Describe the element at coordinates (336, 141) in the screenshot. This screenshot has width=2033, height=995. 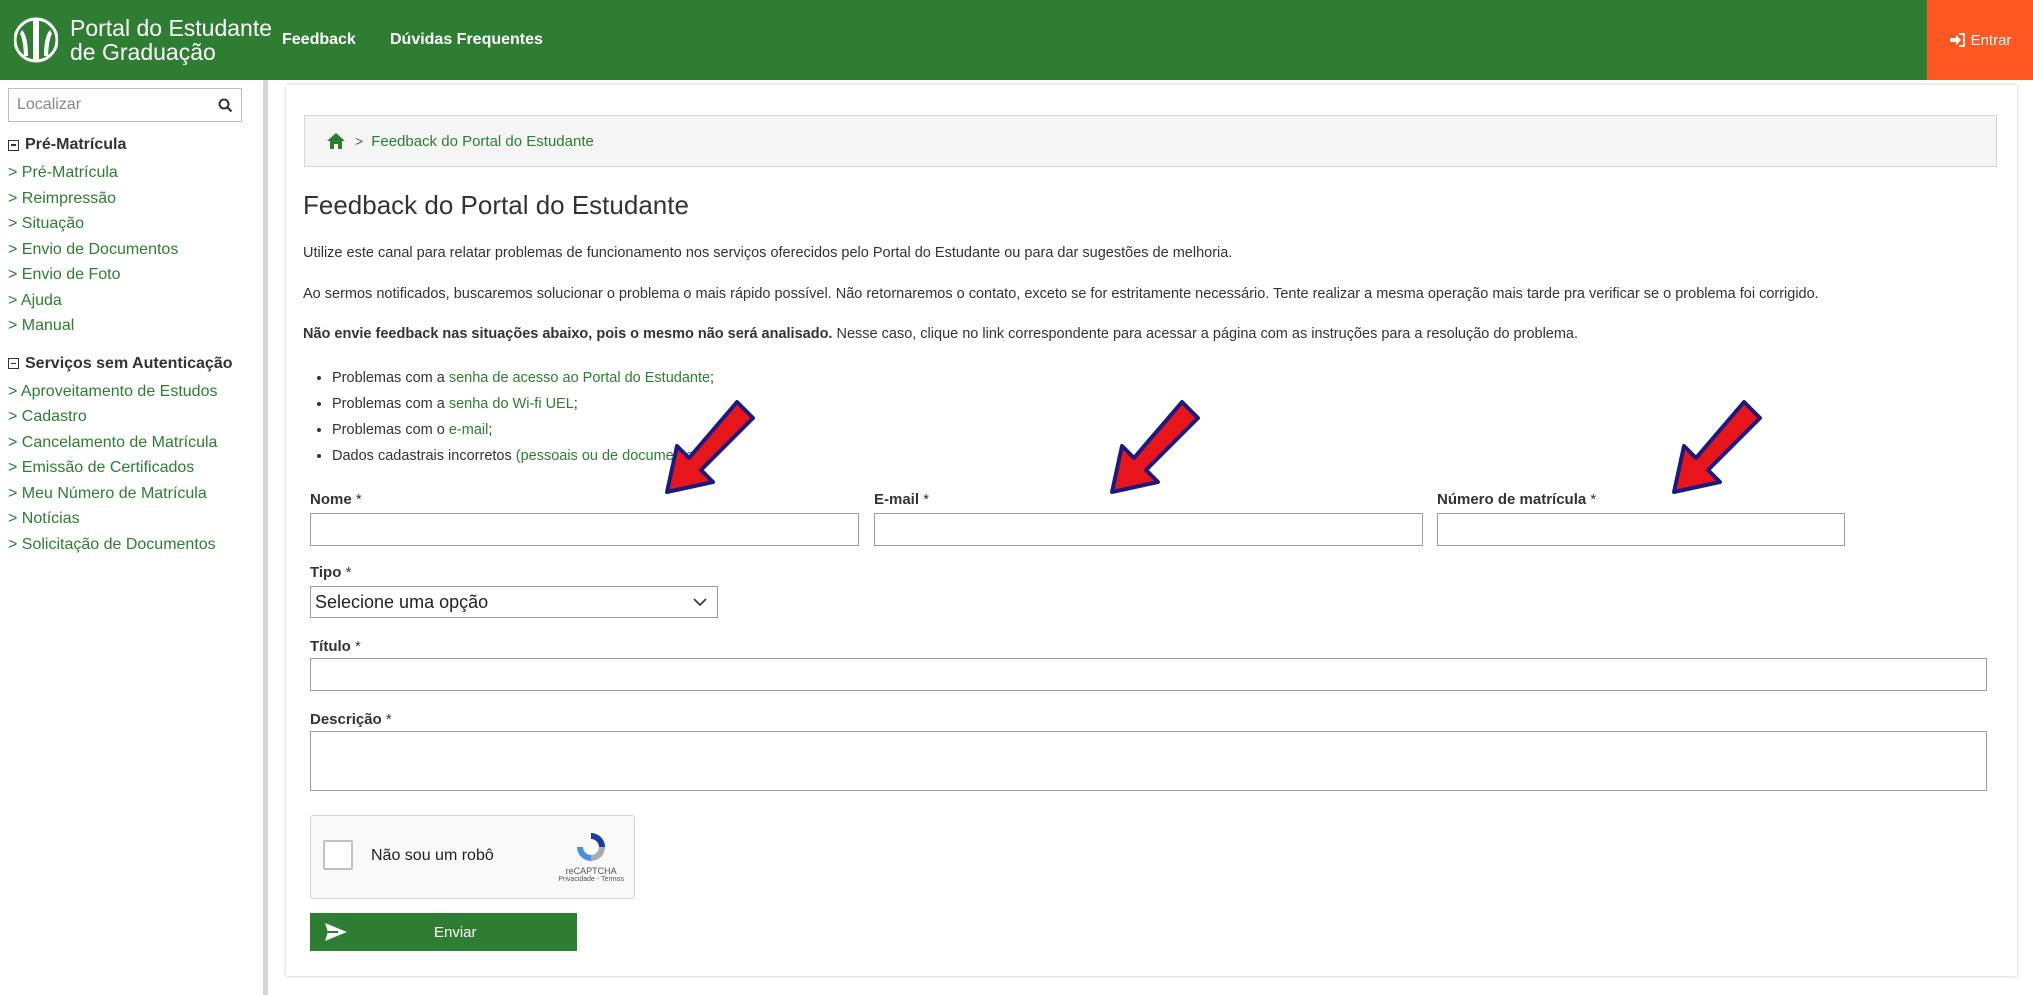
I see `home-icon` at that location.